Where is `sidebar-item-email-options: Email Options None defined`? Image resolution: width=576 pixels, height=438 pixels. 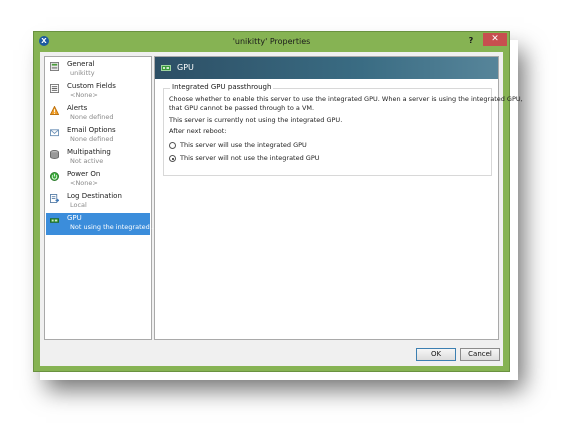 sidebar-item-email-options: Email Options None defined is located at coordinates (98, 136).